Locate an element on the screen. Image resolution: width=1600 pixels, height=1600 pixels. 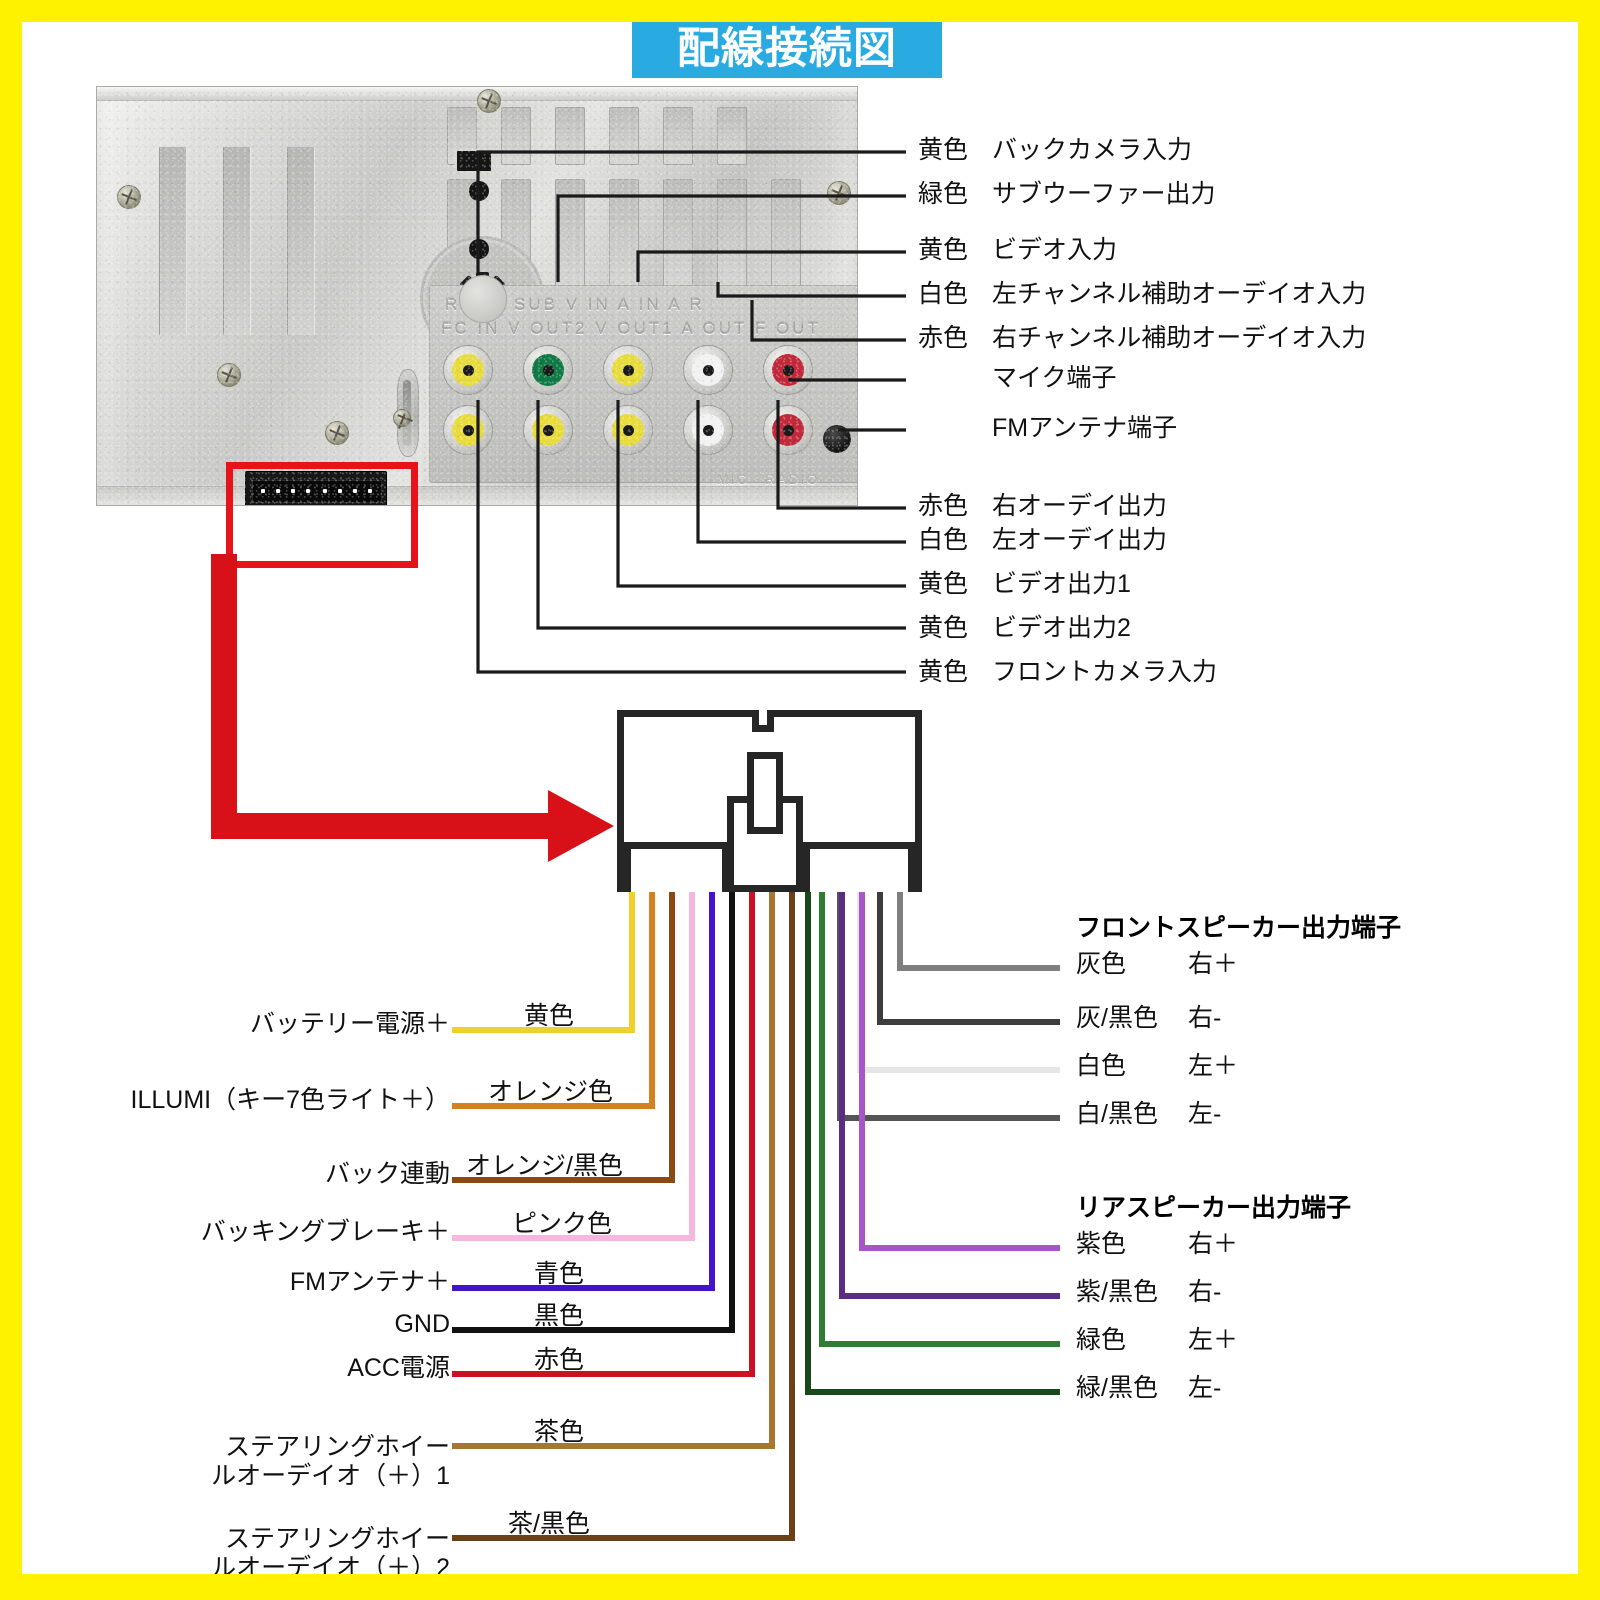
front-speaker-wire-row: 灰/黒色 右- is located at coordinates (1148, 1018).